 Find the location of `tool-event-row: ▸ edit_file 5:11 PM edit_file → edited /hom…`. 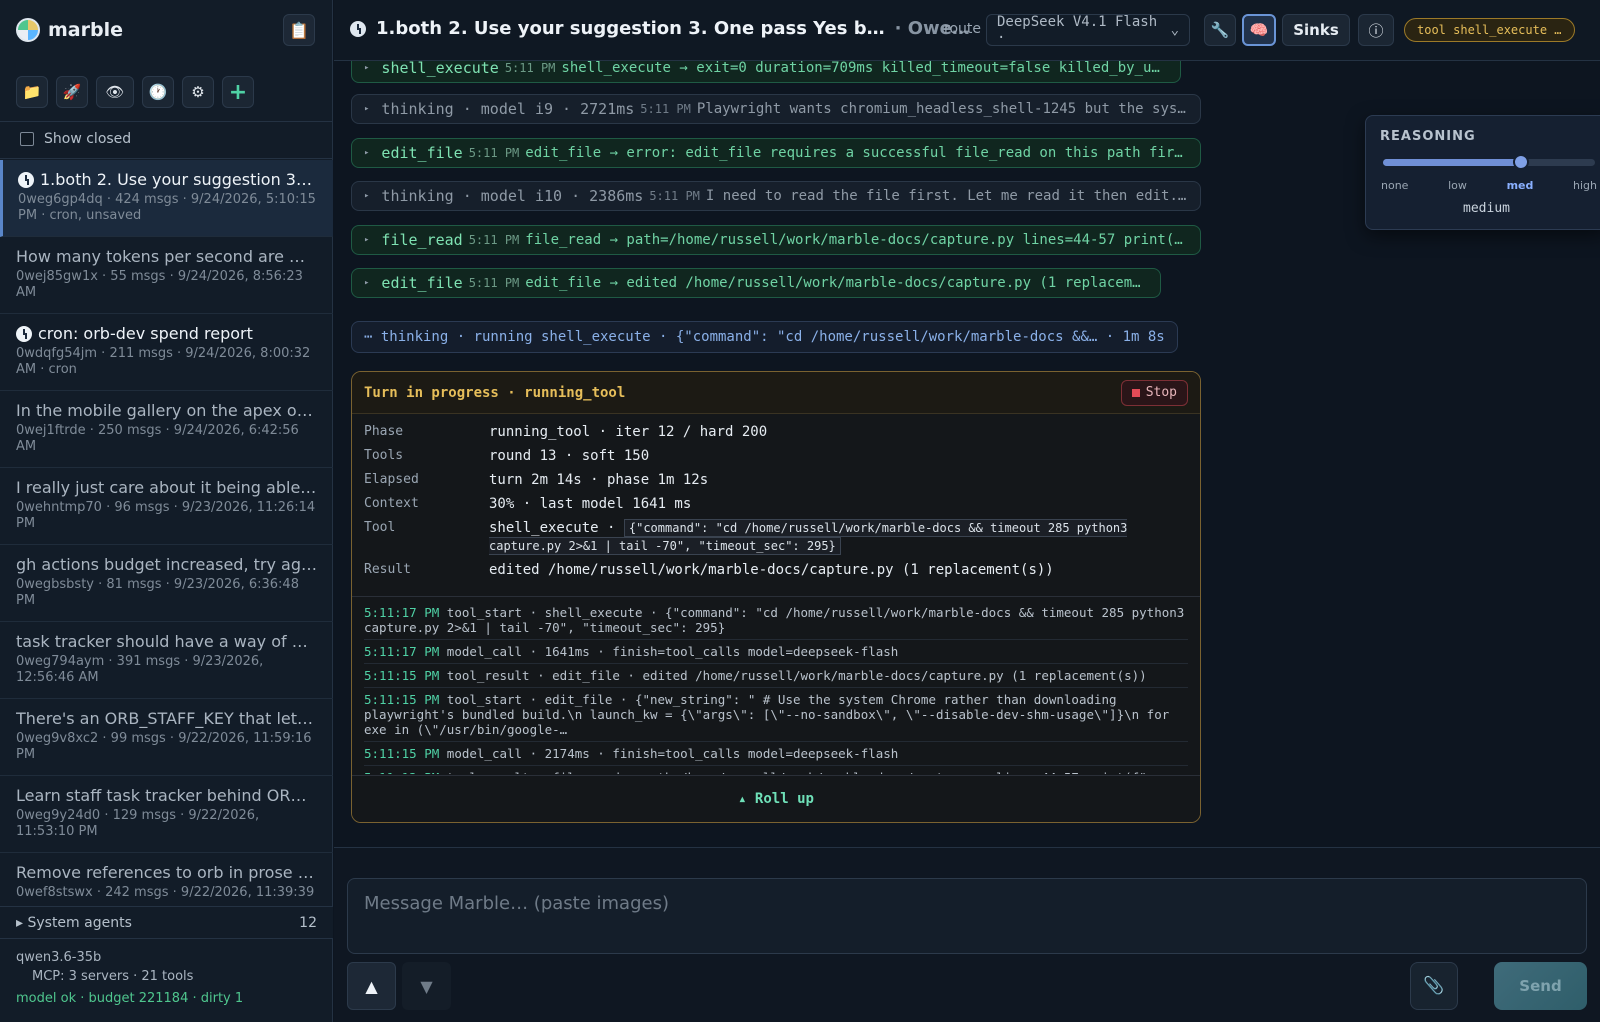

tool-event-row: ▸ edit_file 5:11 PM edit_file → edited /hom… is located at coordinates (756, 283).